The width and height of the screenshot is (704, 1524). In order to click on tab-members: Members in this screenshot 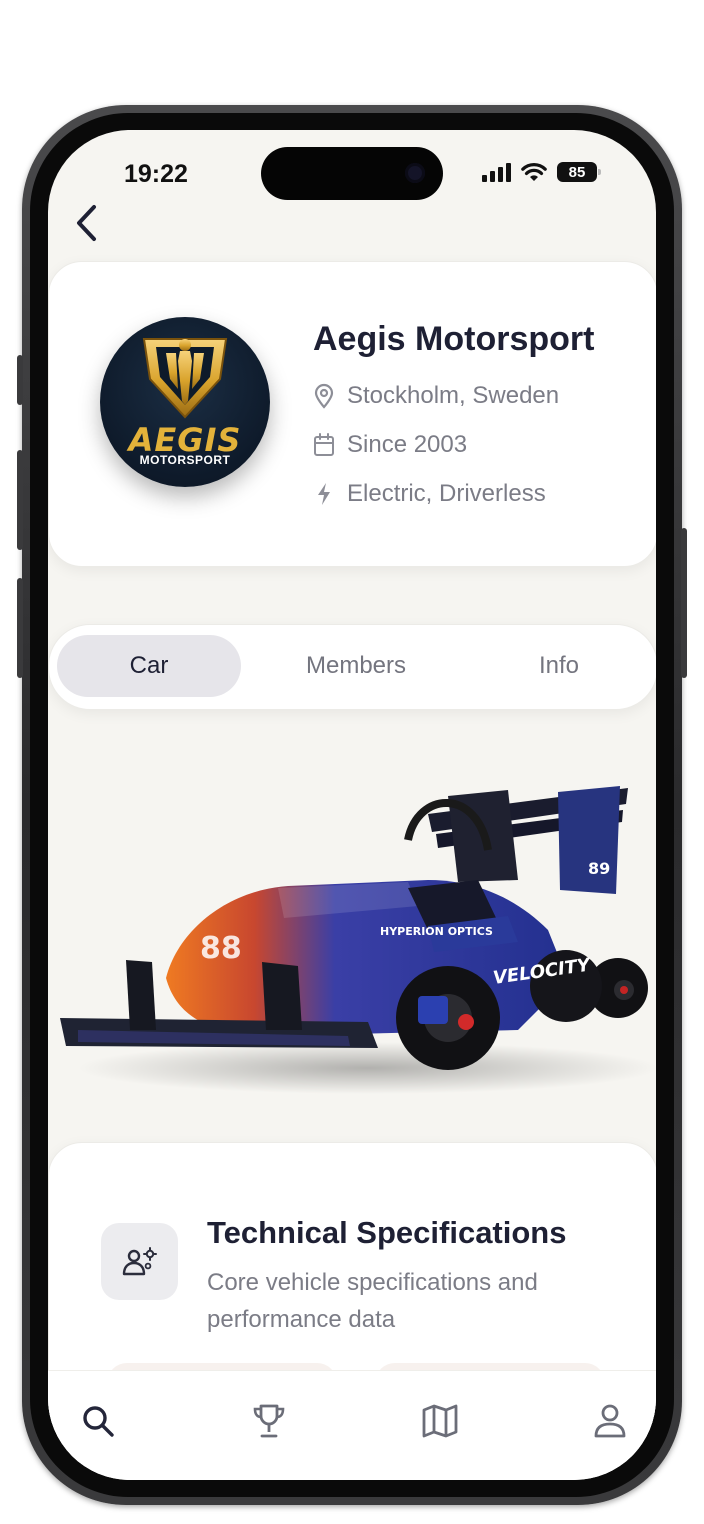, I will do `click(356, 666)`.